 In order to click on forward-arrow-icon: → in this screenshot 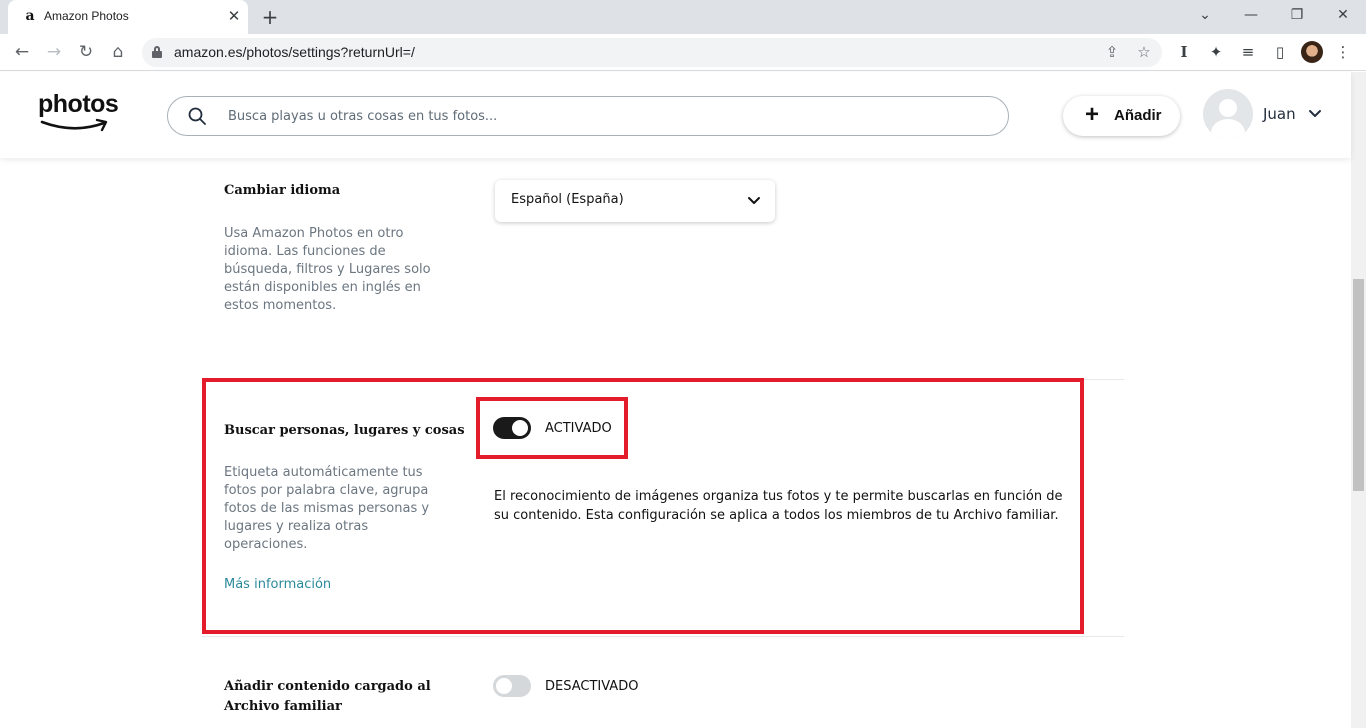, I will do `click(54, 52)`.